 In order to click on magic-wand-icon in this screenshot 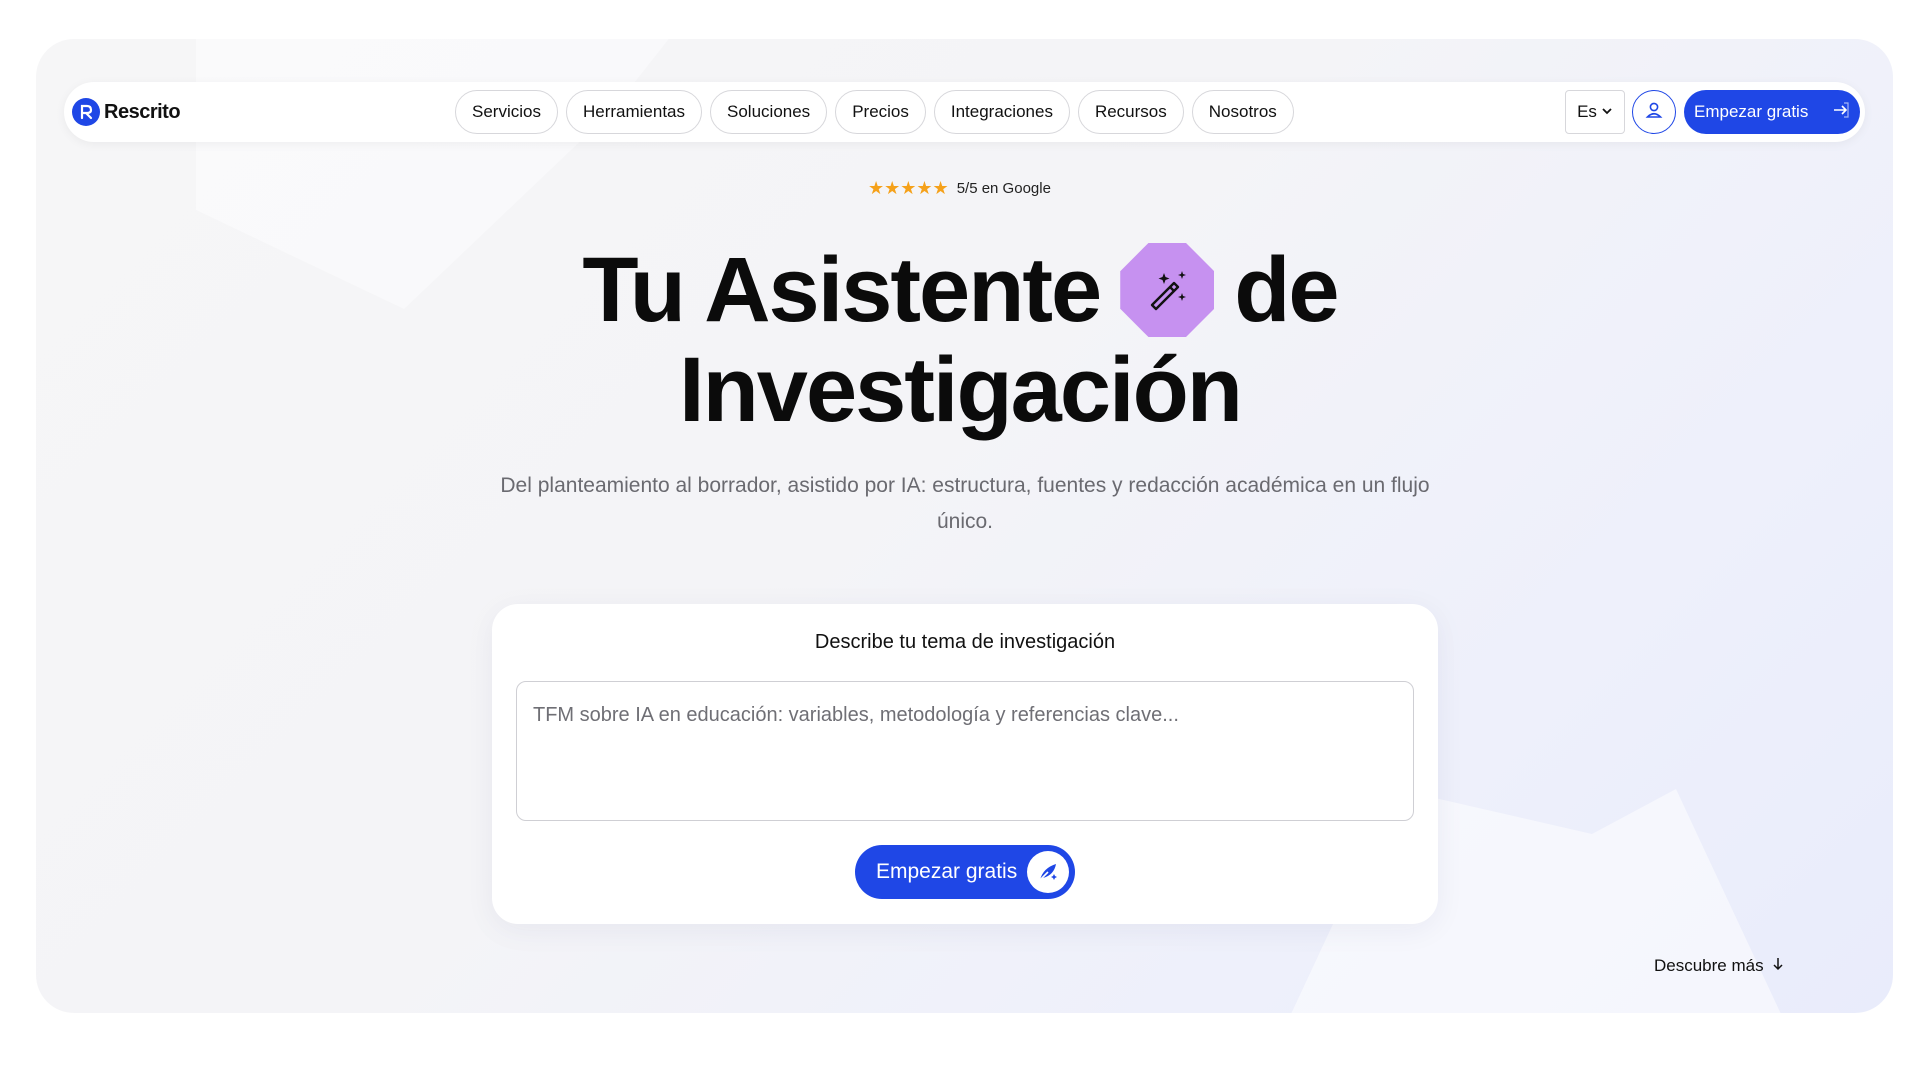, I will do `click(1167, 290)`.